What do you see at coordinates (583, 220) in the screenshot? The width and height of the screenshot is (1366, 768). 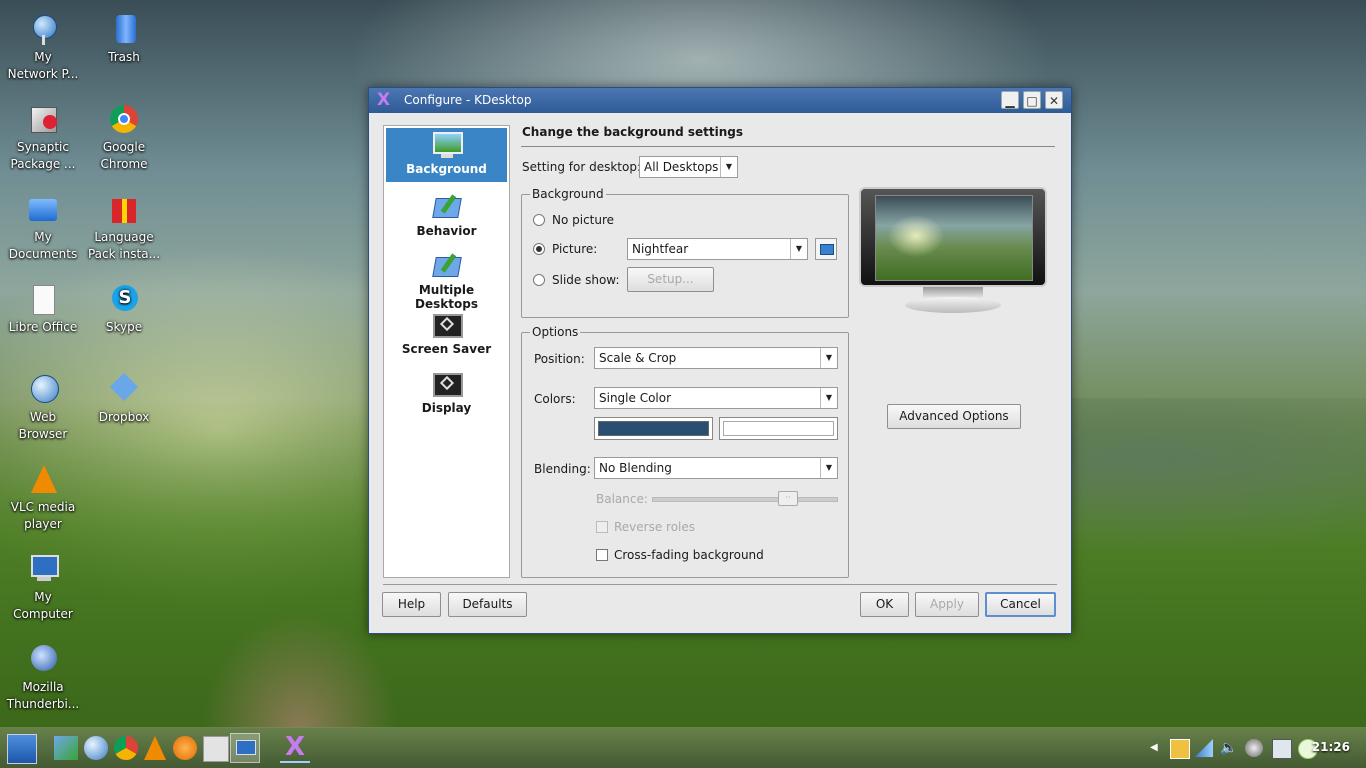 I see `no-picture-label: No picture` at bounding box center [583, 220].